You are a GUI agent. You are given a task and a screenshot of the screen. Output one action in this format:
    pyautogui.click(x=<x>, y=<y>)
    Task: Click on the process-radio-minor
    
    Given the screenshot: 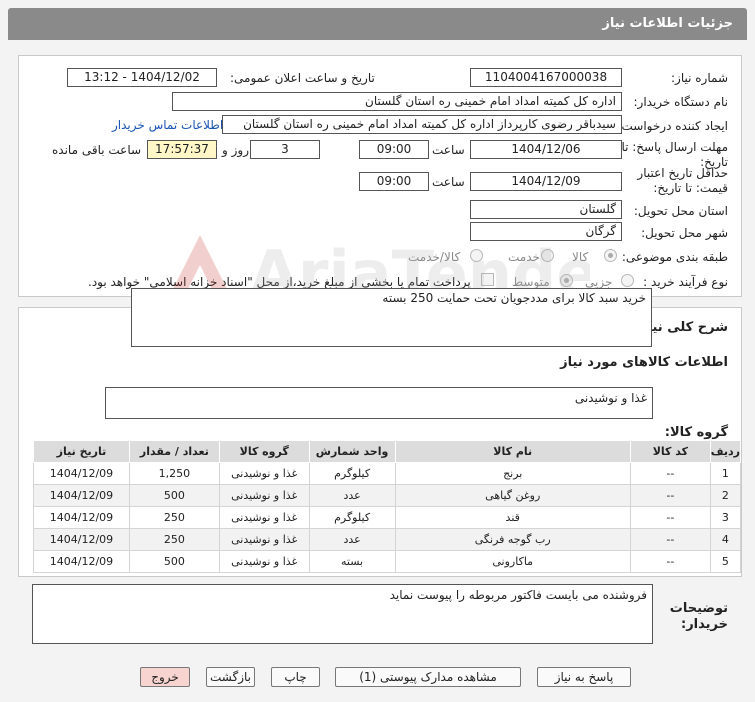 What is the action you would take?
    pyautogui.click(x=627, y=280)
    